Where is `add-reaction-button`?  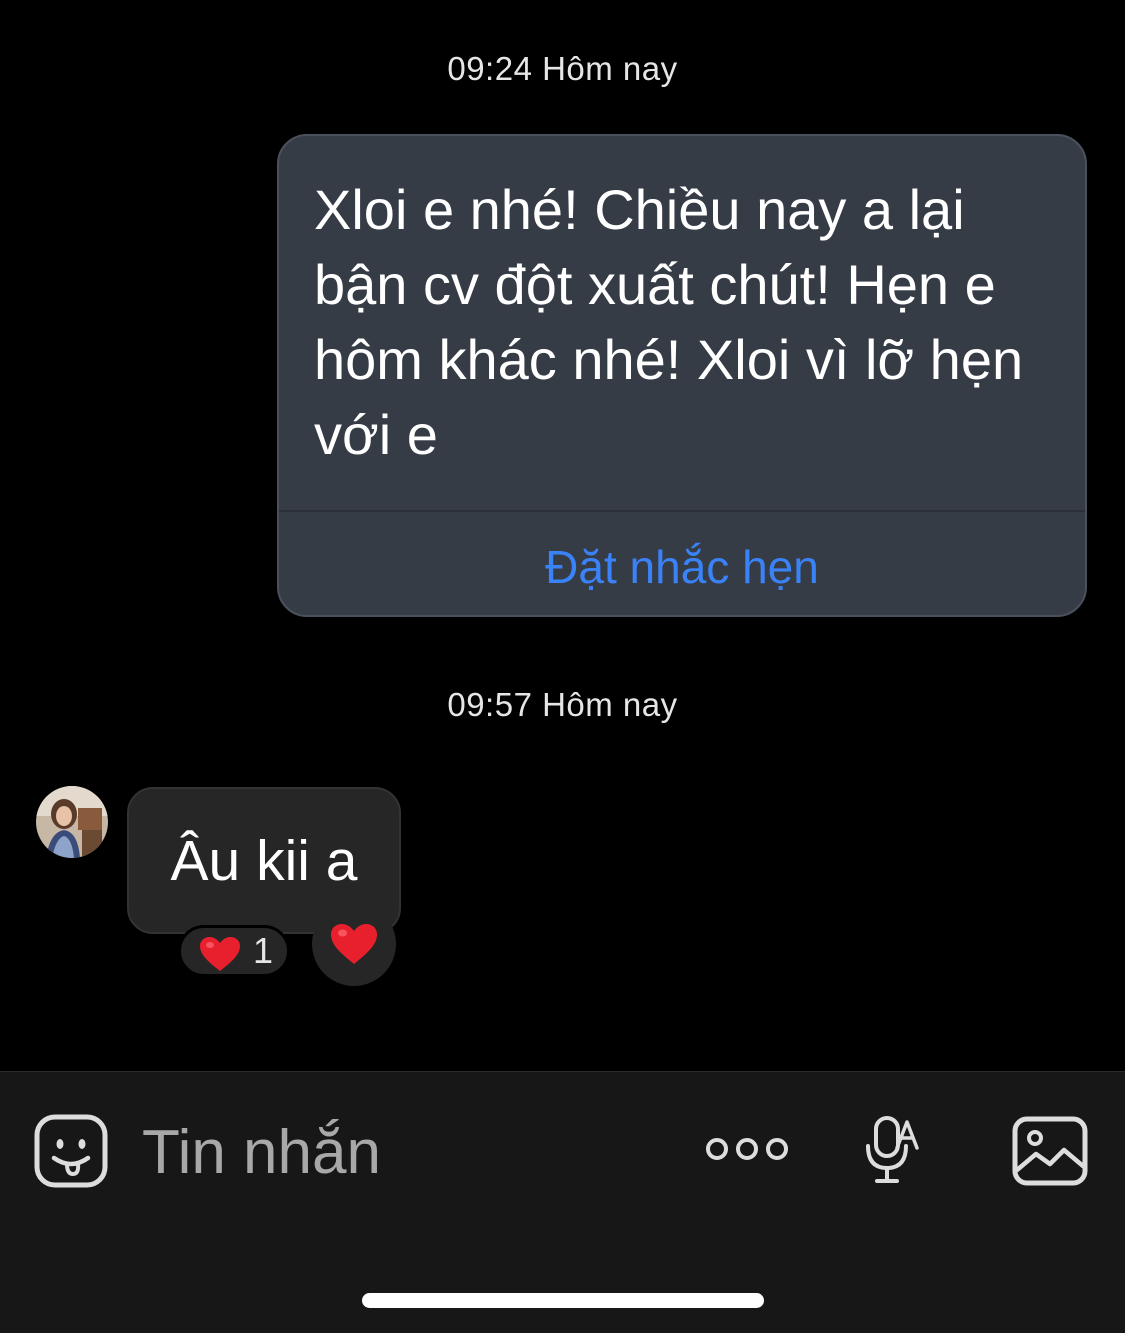 add-reaction-button is located at coordinates (354, 944).